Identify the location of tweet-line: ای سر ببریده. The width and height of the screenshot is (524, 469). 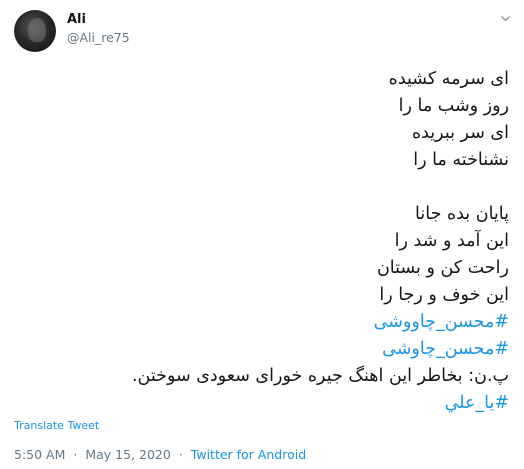
(460, 133).